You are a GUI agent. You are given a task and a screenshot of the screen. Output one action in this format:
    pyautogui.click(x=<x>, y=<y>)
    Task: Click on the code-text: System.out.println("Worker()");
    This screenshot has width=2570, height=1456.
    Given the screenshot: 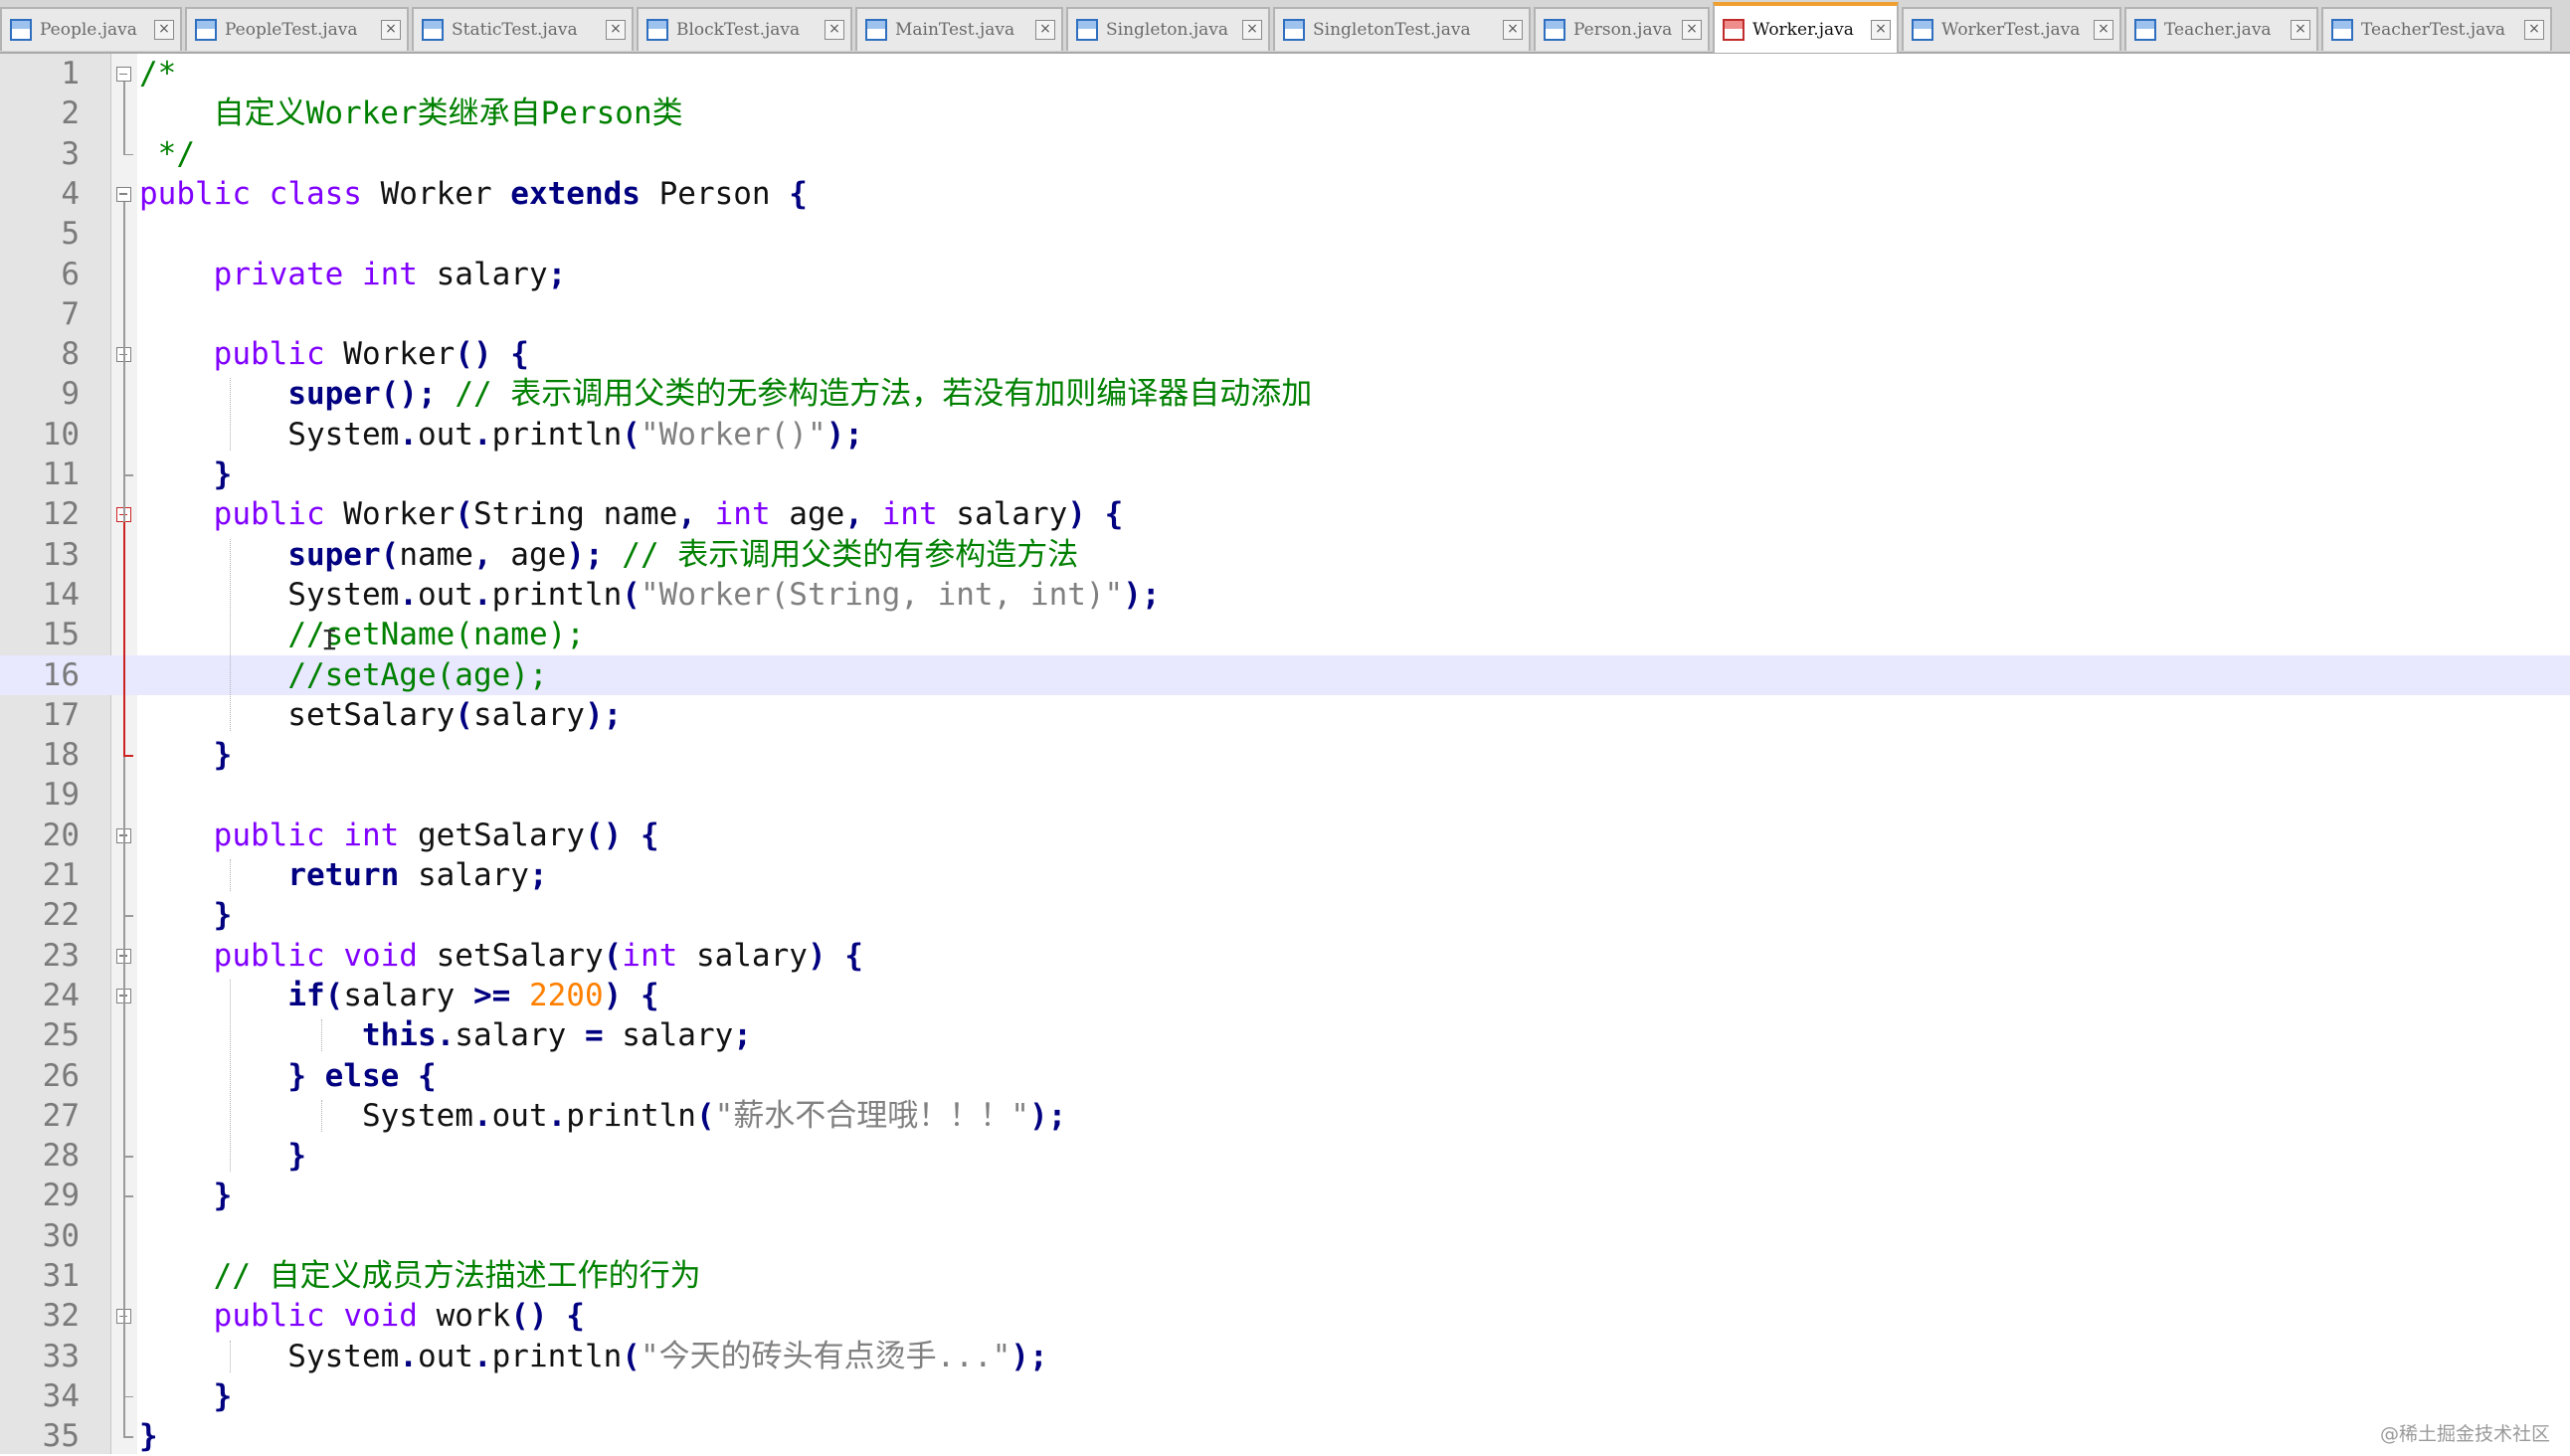 What is the action you would take?
    pyautogui.click(x=501, y=435)
    